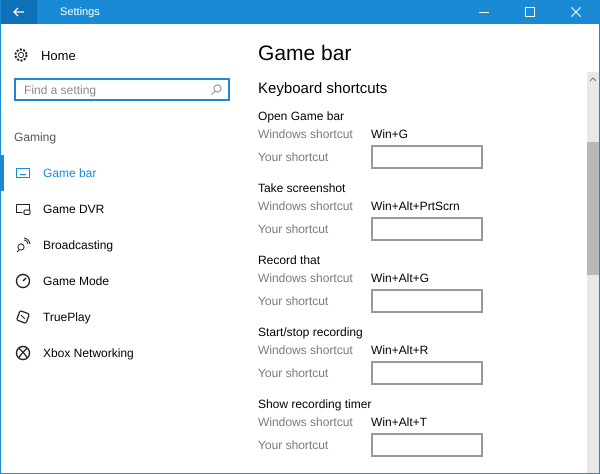  I want to click on search-field: Find a setting, so click(122, 89).